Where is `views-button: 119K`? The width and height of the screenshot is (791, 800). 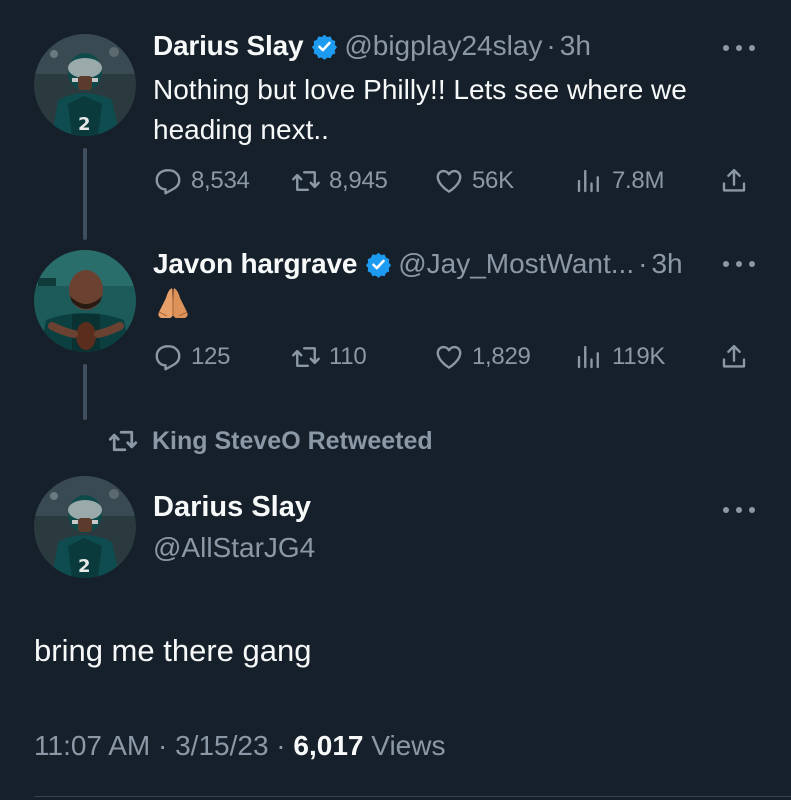
views-button: 119K is located at coordinates (619, 357).